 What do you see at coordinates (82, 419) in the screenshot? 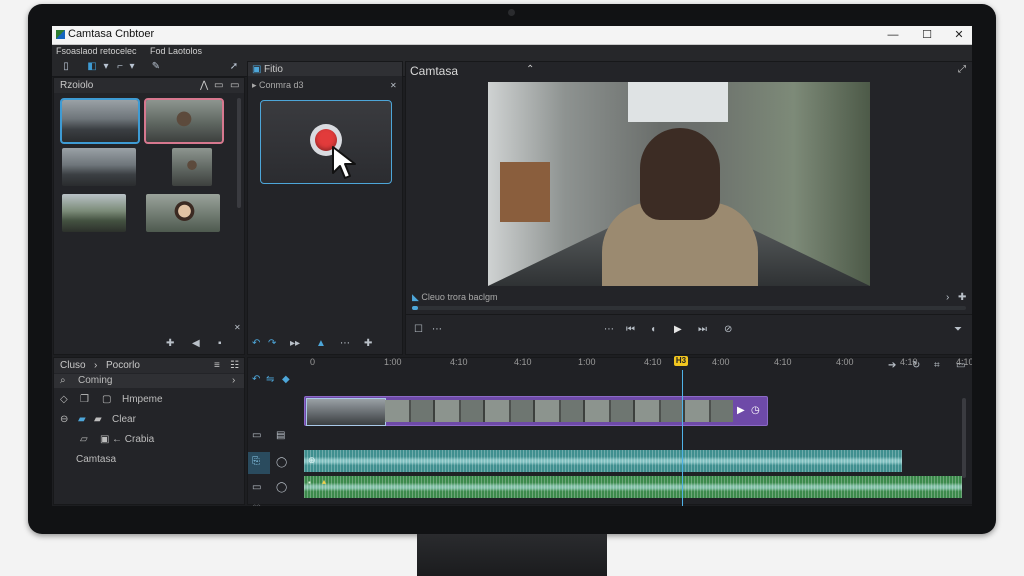
I see `folder-icon: ▰` at bounding box center [82, 419].